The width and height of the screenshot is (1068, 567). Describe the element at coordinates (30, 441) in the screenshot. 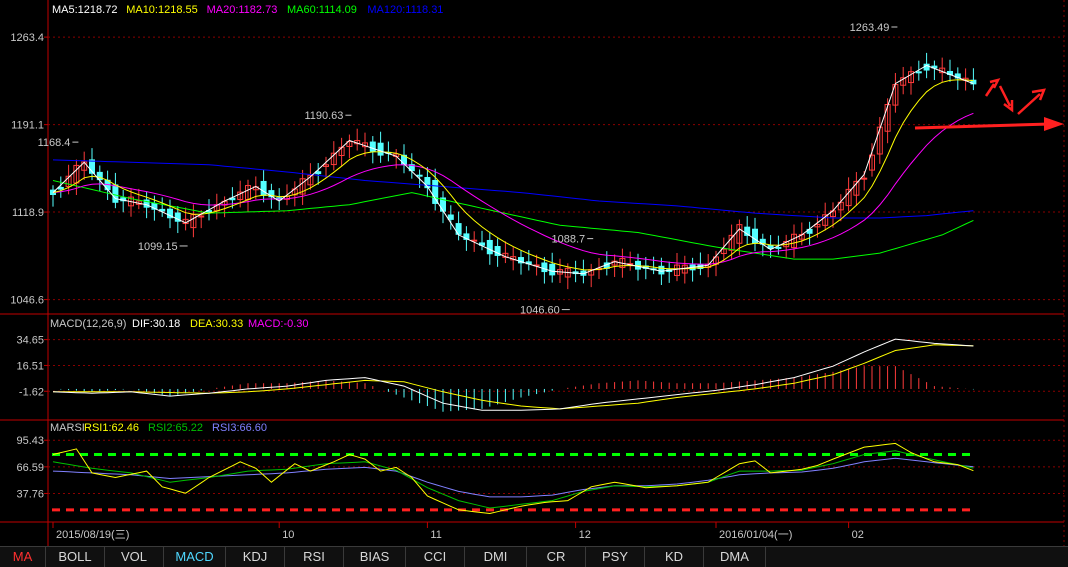

I see `rsi-tick-label: 95.43` at that location.